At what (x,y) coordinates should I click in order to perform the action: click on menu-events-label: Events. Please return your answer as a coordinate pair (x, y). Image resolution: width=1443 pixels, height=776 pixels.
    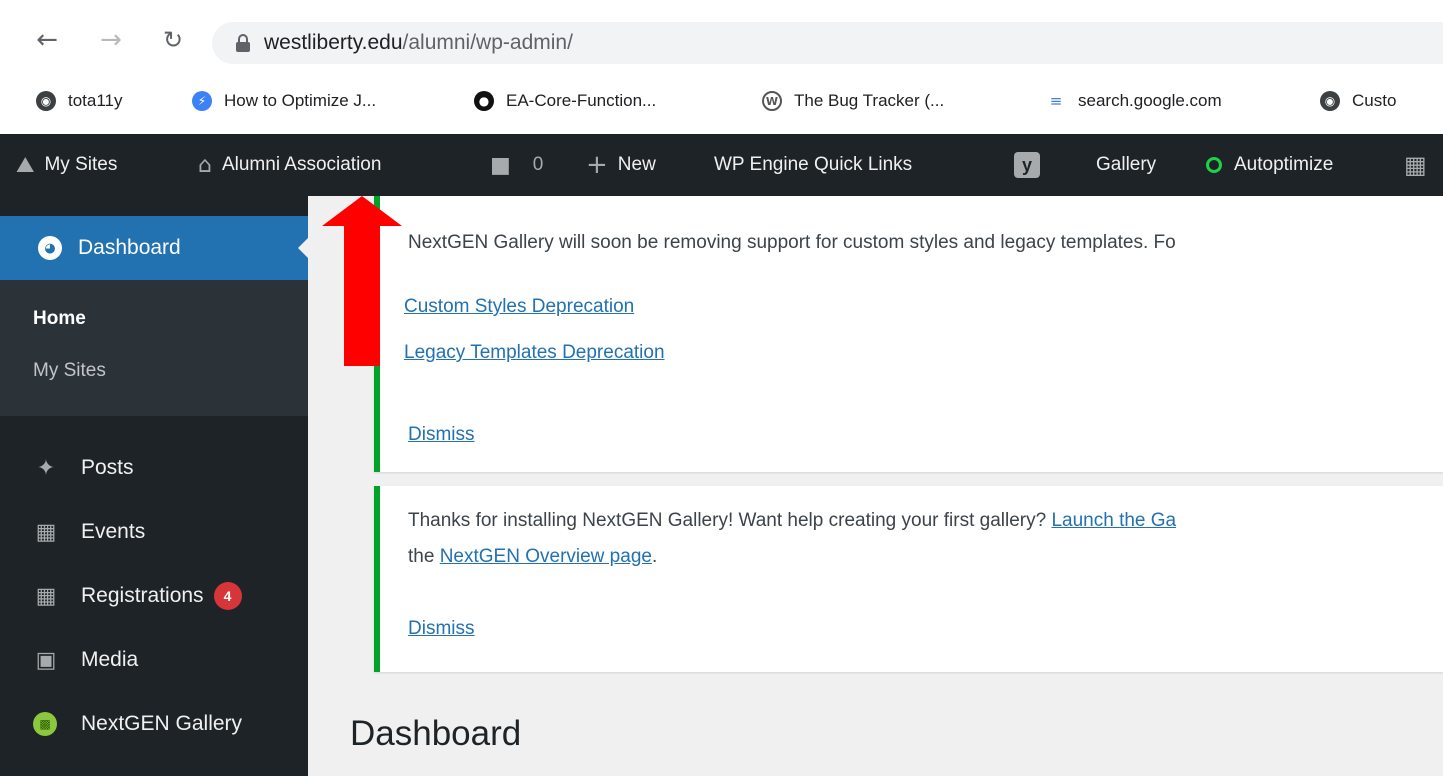
    Looking at the image, I should click on (113, 531).